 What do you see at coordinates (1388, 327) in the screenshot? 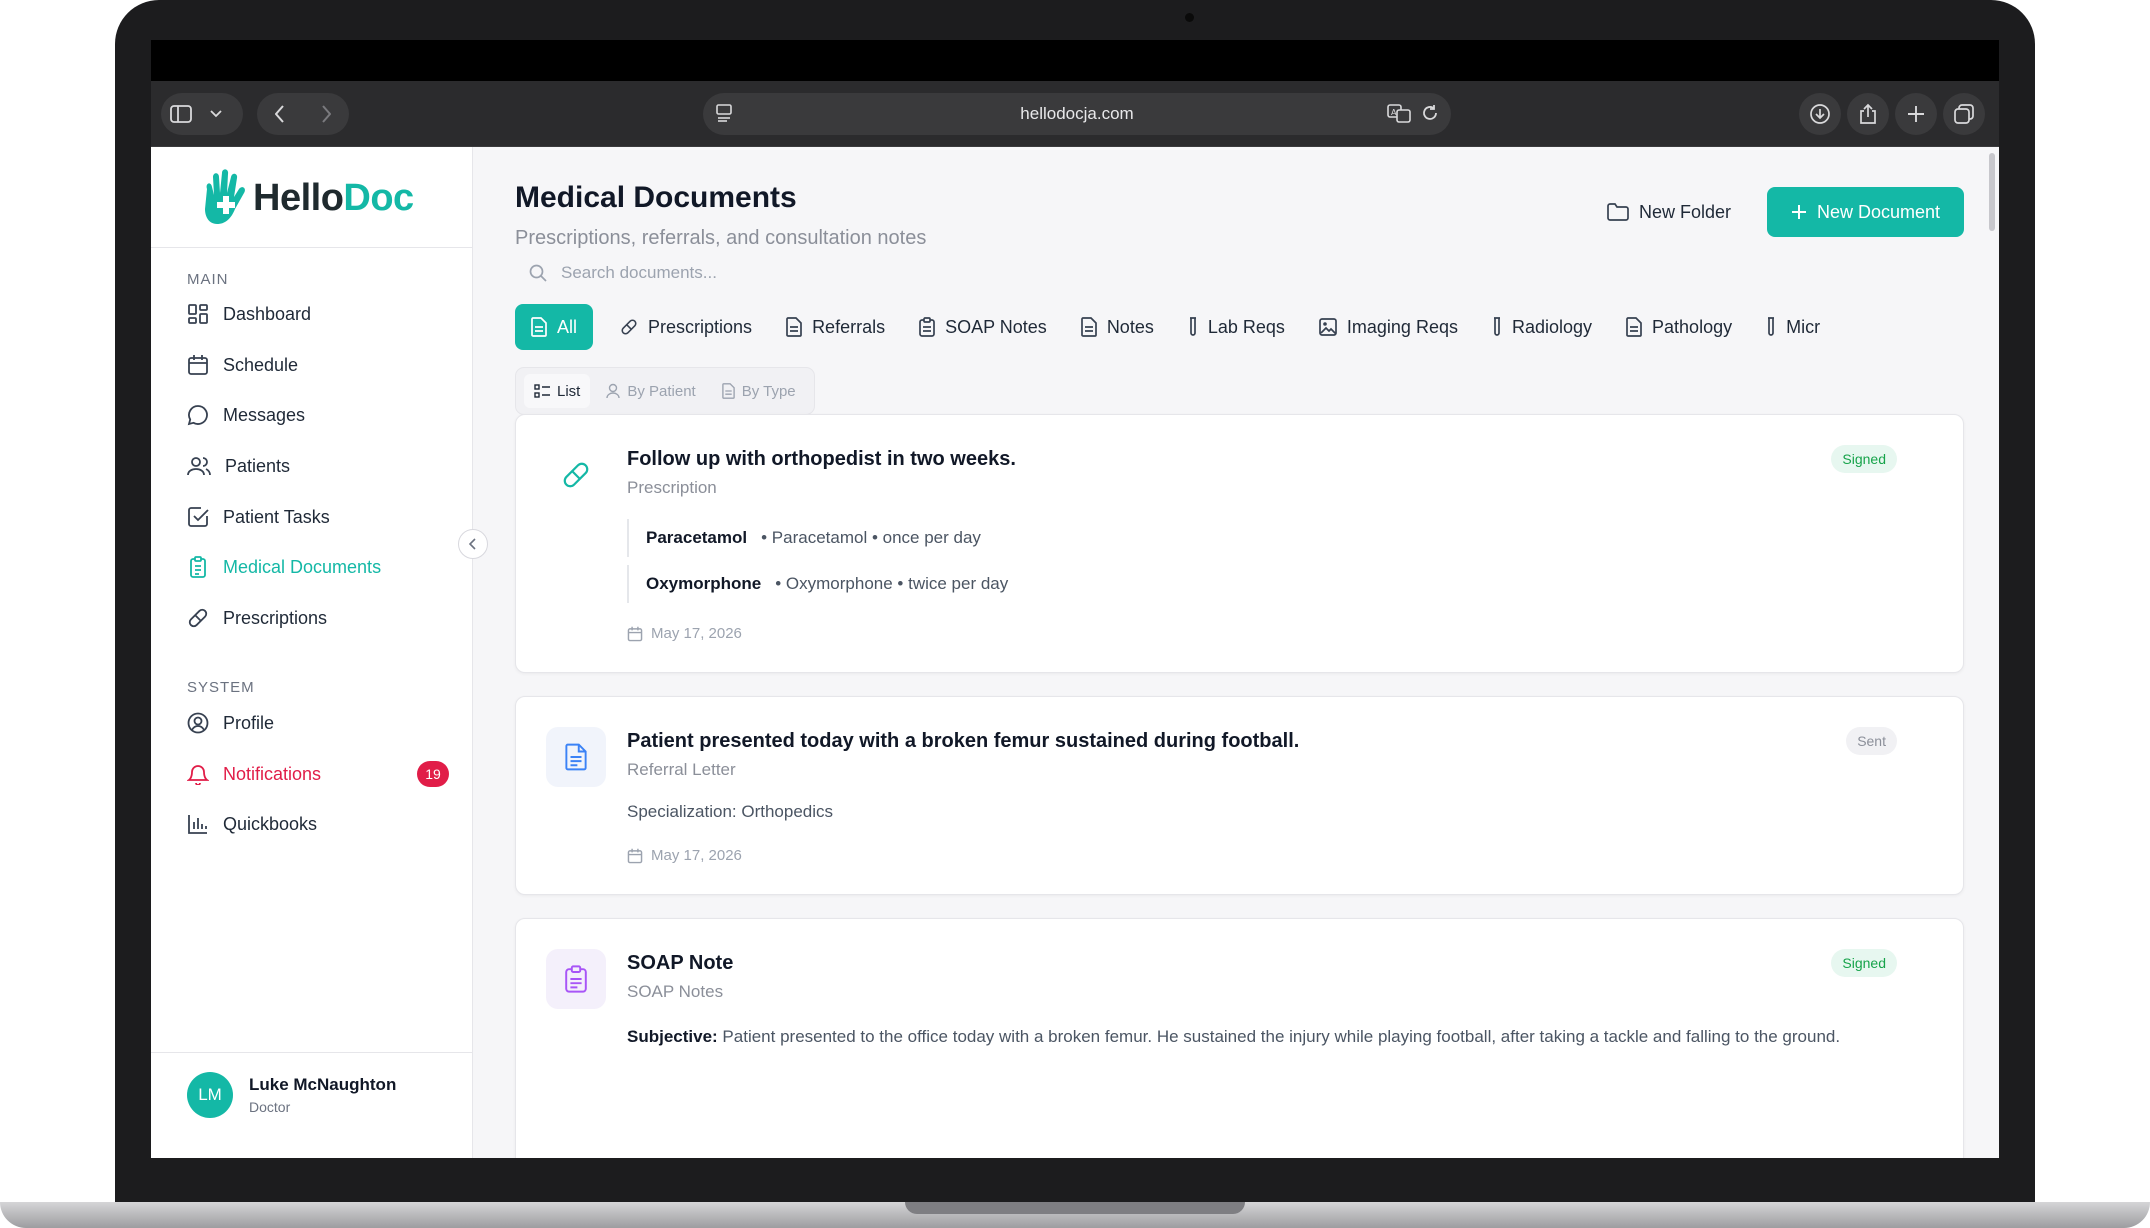
I see `tab-imaging-reqs: Imaging Reqs` at bounding box center [1388, 327].